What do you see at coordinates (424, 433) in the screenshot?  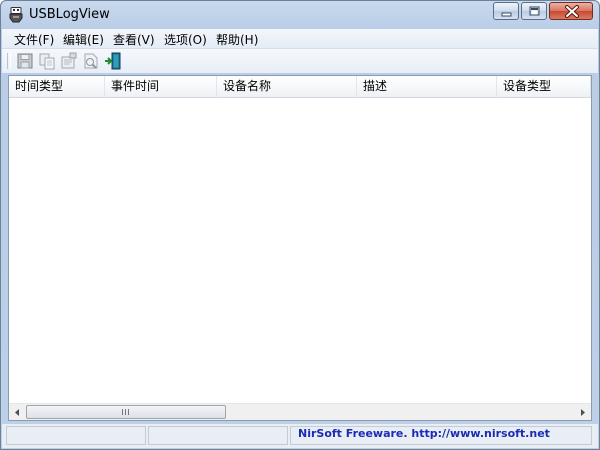 I see `nirsoft-link: NirSoft Freeware. http://www.nirsoft.net` at bounding box center [424, 433].